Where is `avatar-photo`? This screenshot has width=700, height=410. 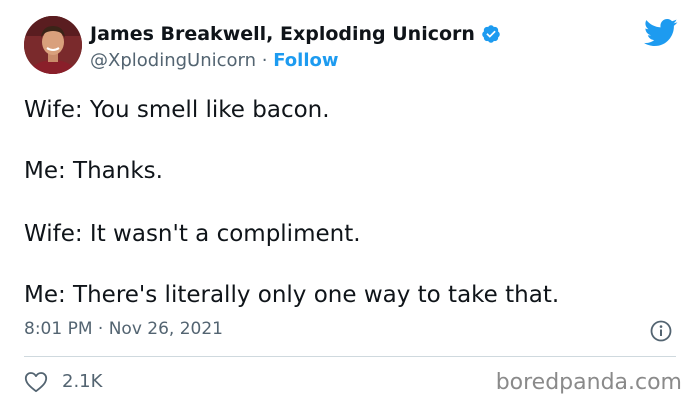
avatar-photo is located at coordinates (53, 45).